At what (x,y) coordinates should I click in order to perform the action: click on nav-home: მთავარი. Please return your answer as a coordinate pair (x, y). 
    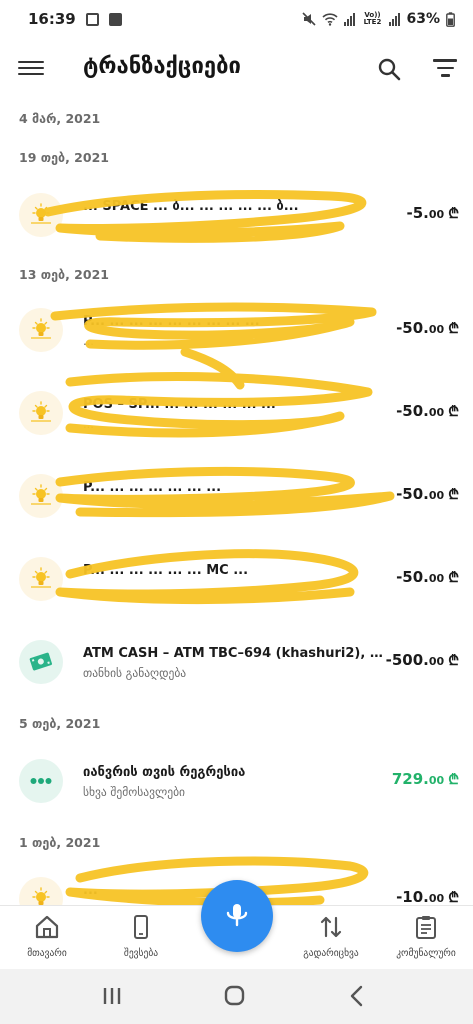
    Looking at the image, I should click on (47, 936).